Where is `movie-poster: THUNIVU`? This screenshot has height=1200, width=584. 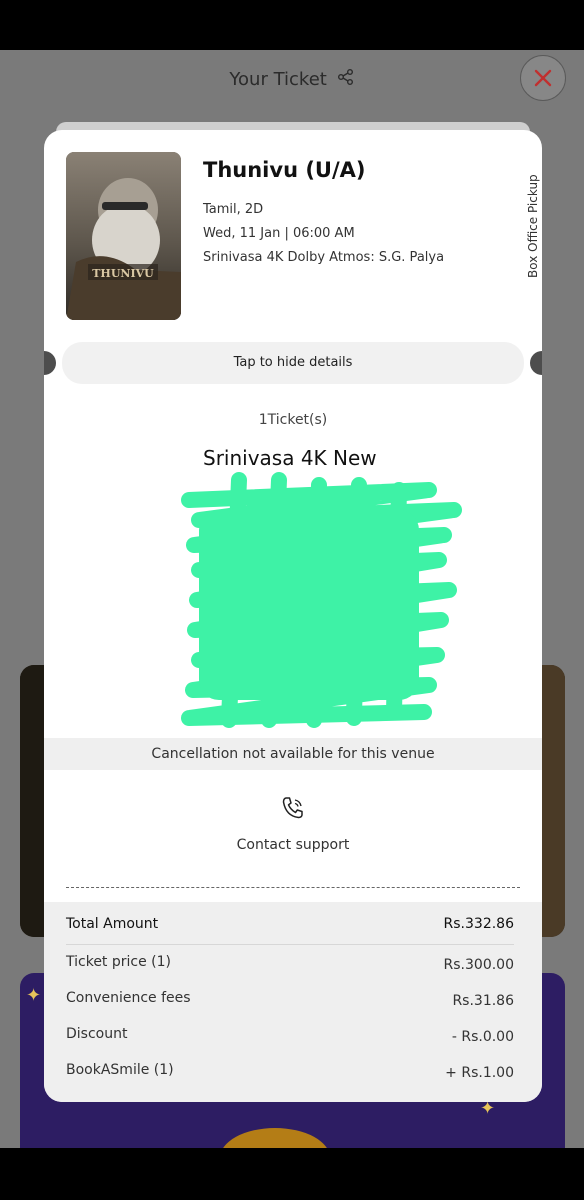
movie-poster: THUNIVU is located at coordinates (123, 236).